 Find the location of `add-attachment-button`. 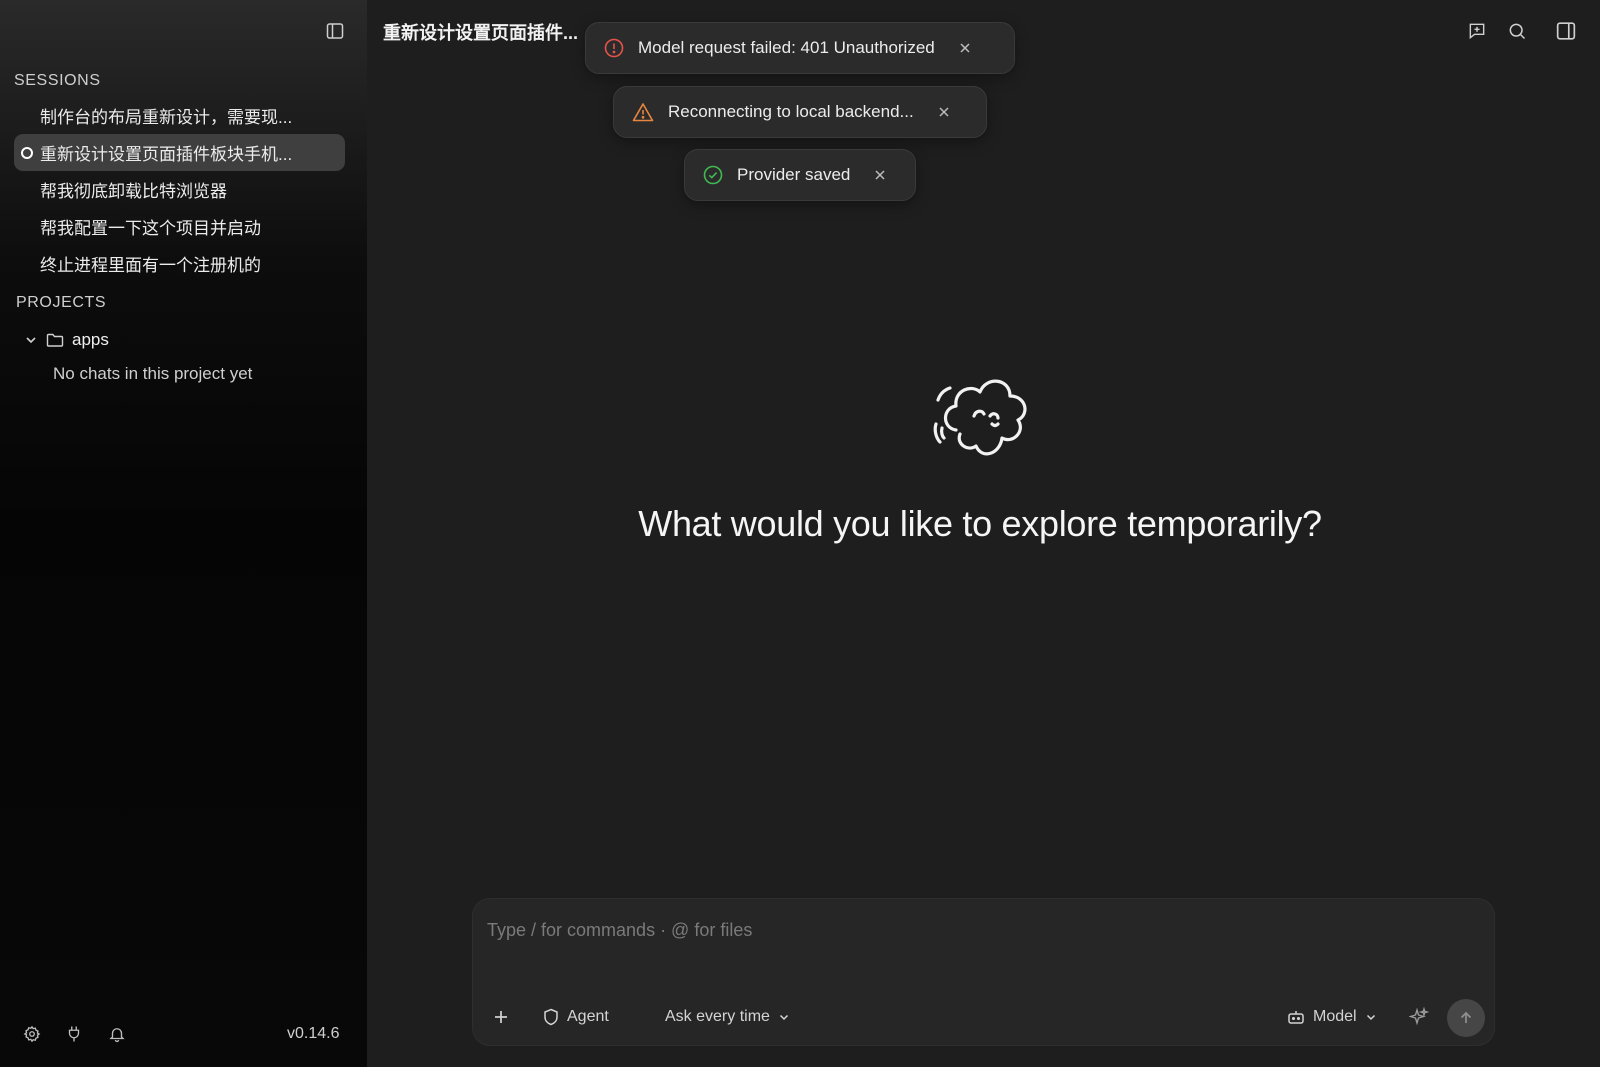

add-attachment-button is located at coordinates (501, 1017).